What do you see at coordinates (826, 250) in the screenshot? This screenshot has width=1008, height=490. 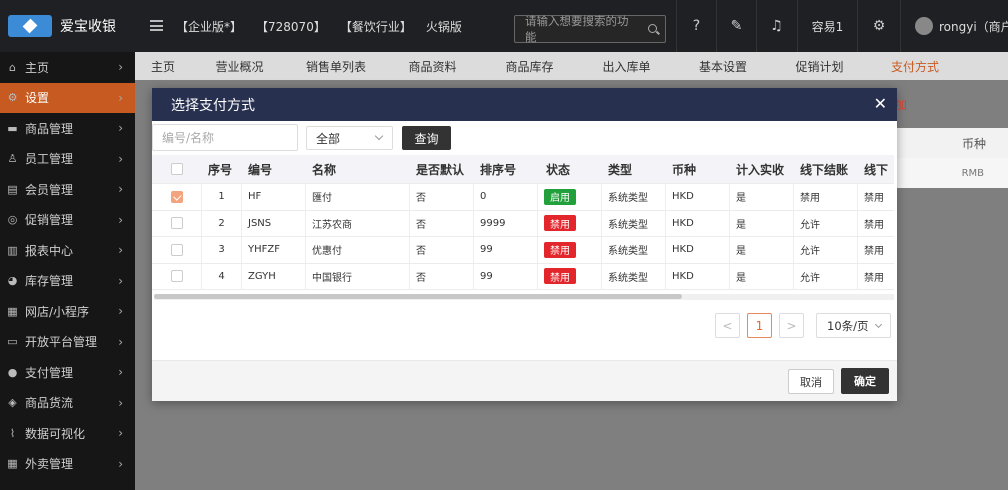 I see `table-cell: 允许` at bounding box center [826, 250].